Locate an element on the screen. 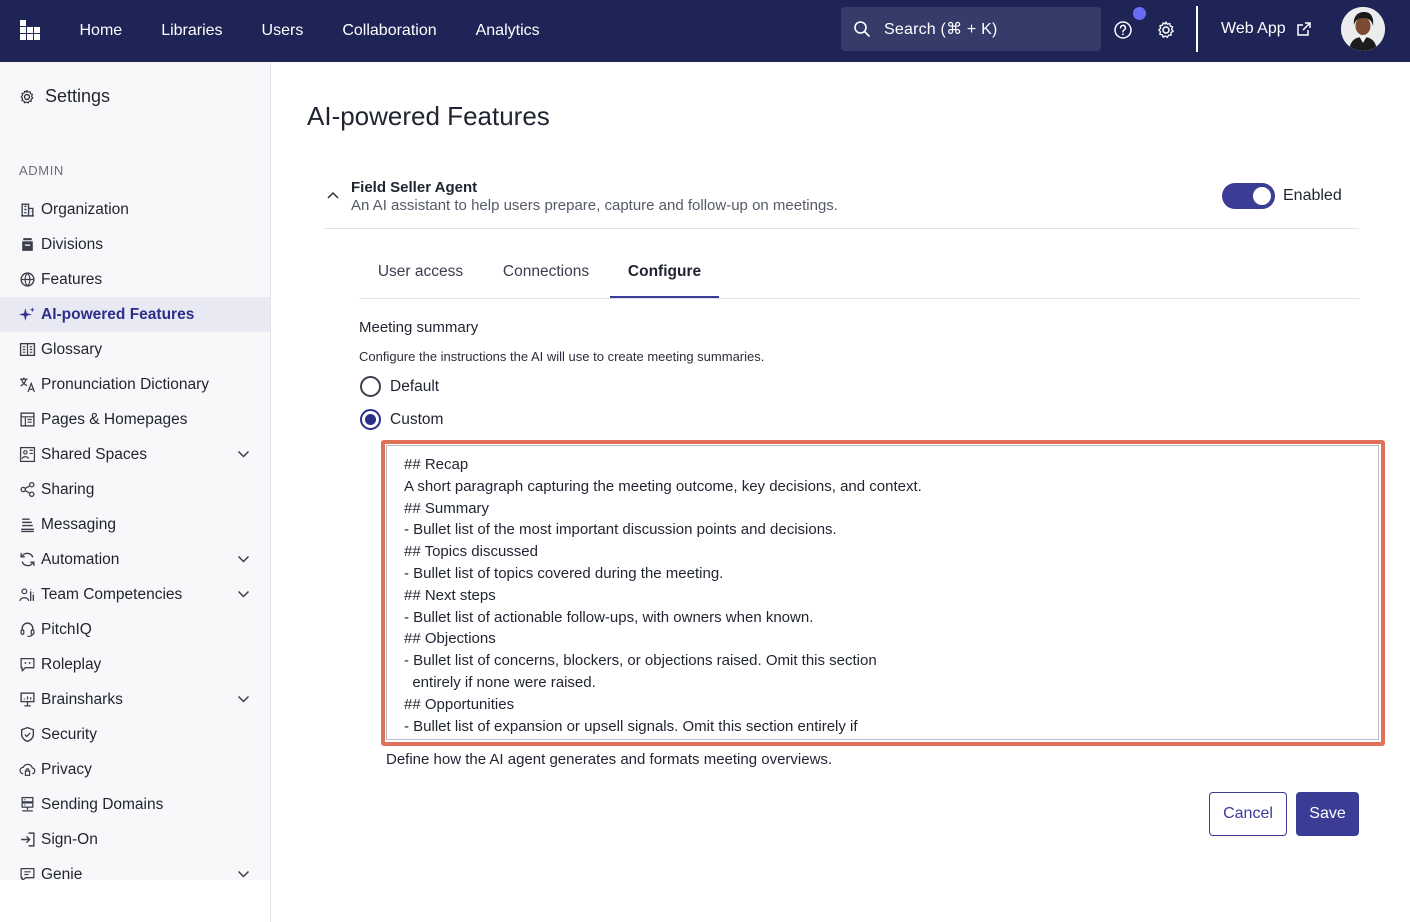 Image resolution: width=1410 pixels, height=922 pixels. settings-gear-icon is located at coordinates (27, 96).